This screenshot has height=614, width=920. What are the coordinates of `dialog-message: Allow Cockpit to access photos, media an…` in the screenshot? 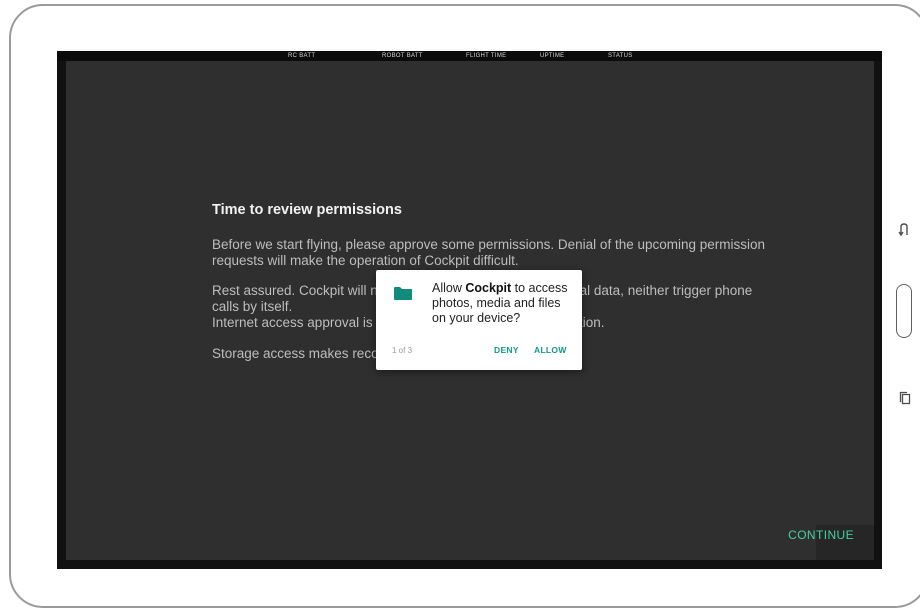 It's located at (502, 303).